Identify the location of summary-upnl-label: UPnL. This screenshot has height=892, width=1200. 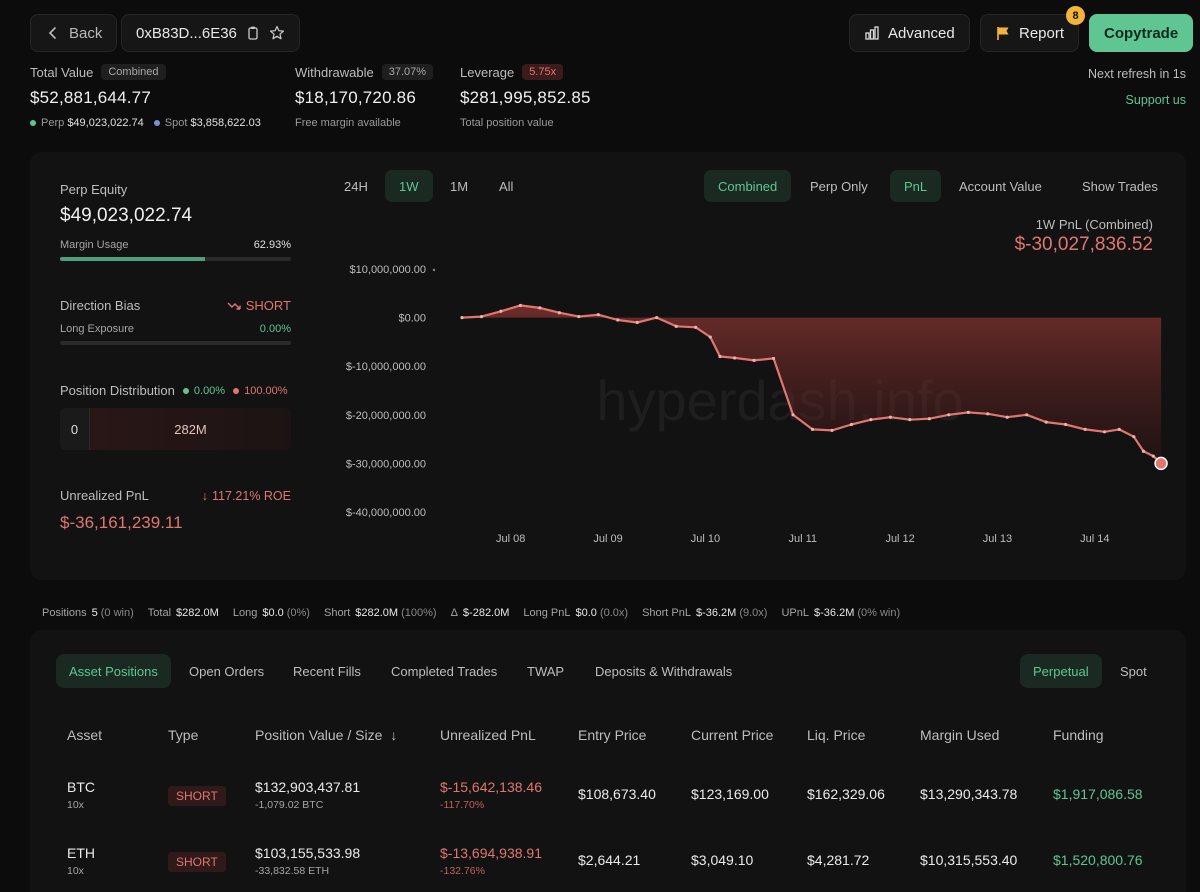
(795, 613).